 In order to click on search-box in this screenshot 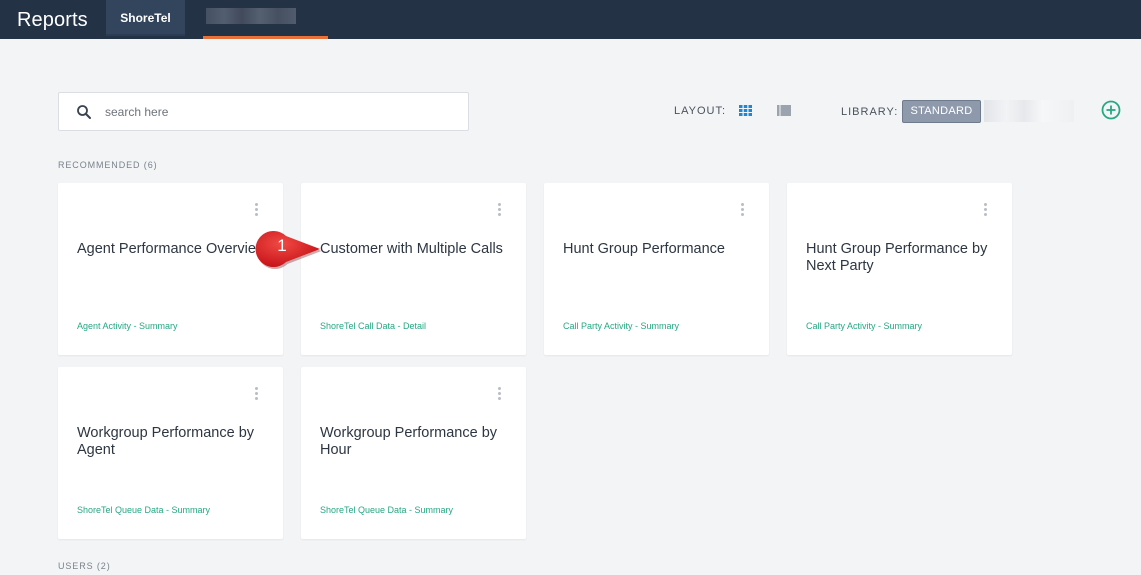, I will do `click(263, 111)`.